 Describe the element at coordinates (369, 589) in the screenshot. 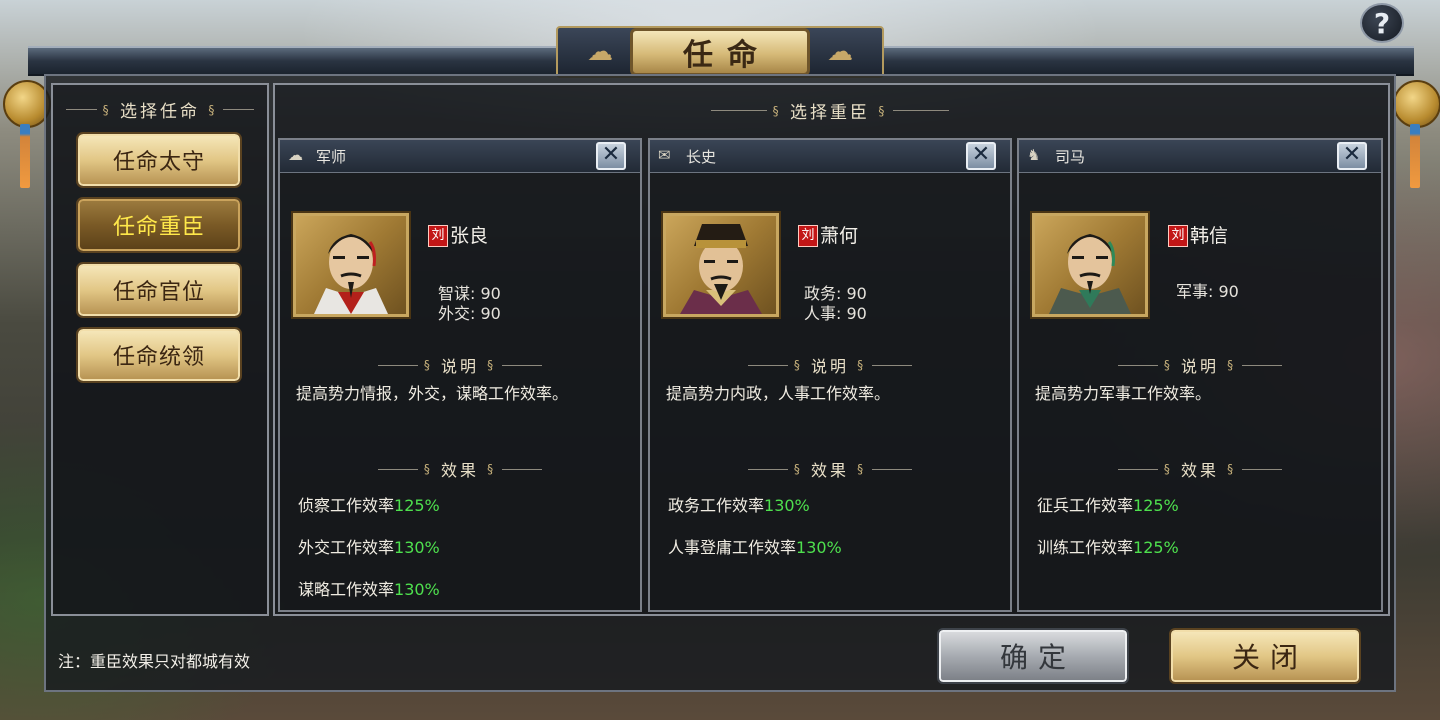

I see `effect-item: 谋略工作效率130%` at that location.